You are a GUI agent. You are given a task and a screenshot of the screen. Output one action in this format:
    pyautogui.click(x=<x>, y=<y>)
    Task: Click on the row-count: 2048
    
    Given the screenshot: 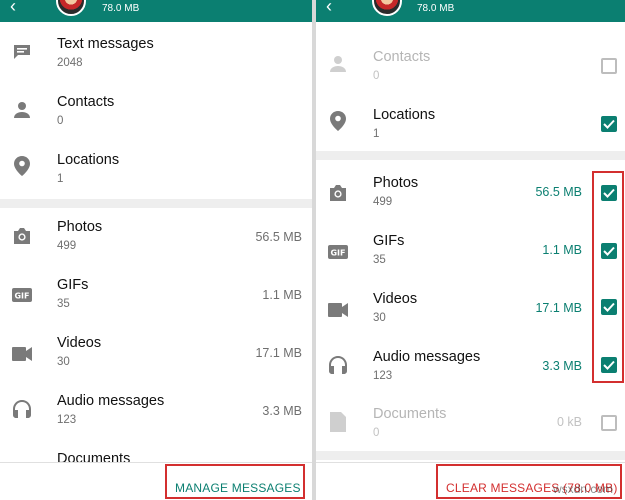 What is the action you would take?
    pyautogui.click(x=70, y=63)
    